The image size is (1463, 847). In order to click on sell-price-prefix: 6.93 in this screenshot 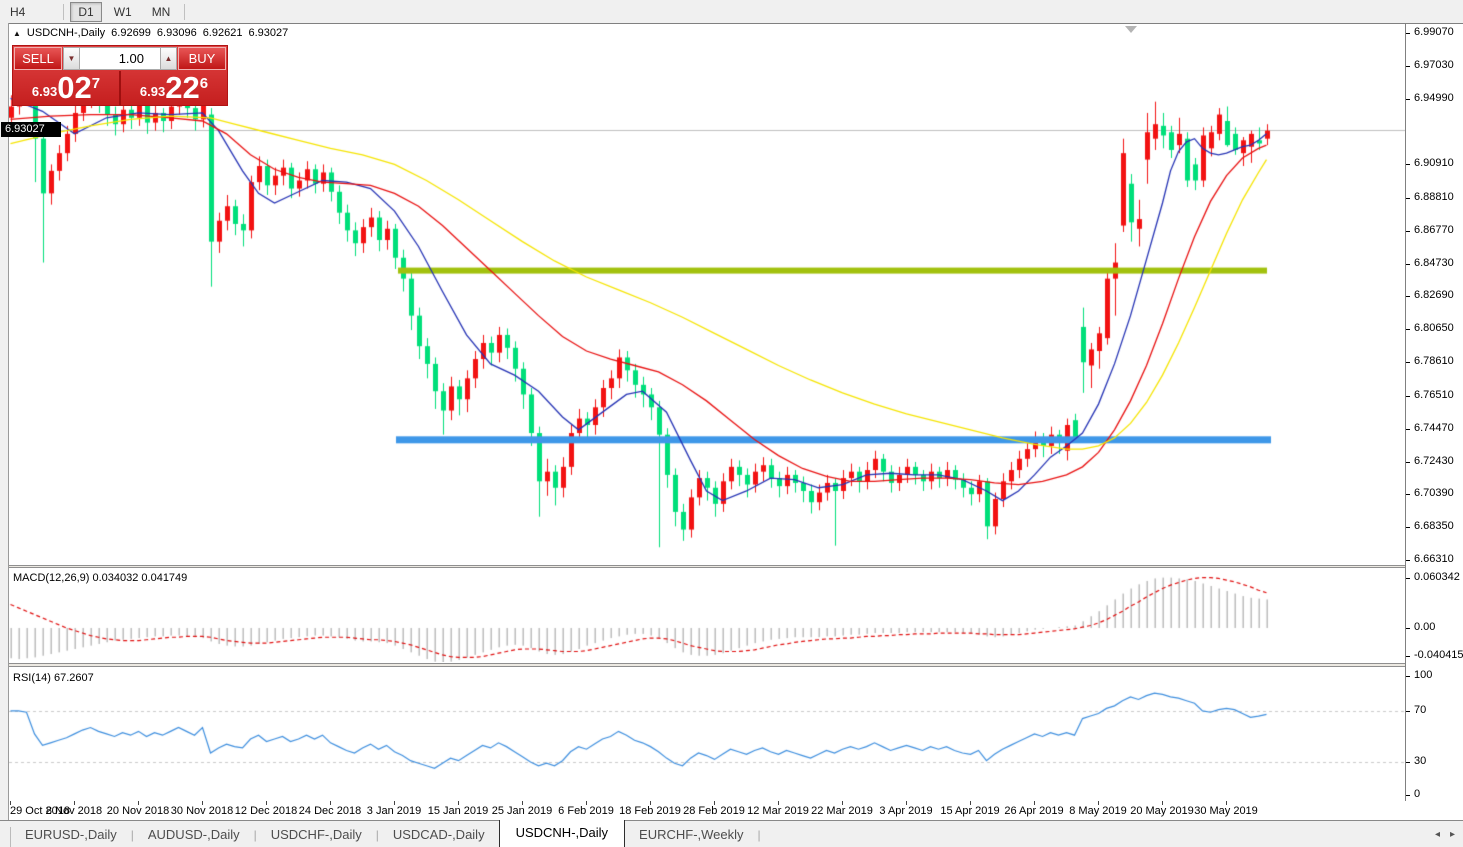, I will do `click(44, 91)`.